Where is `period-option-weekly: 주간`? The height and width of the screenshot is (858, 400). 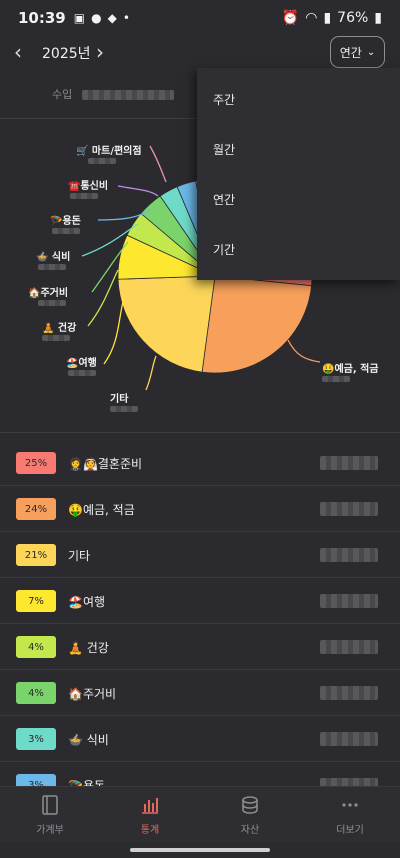
period-option-weekly: 주간 is located at coordinates (298, 99).